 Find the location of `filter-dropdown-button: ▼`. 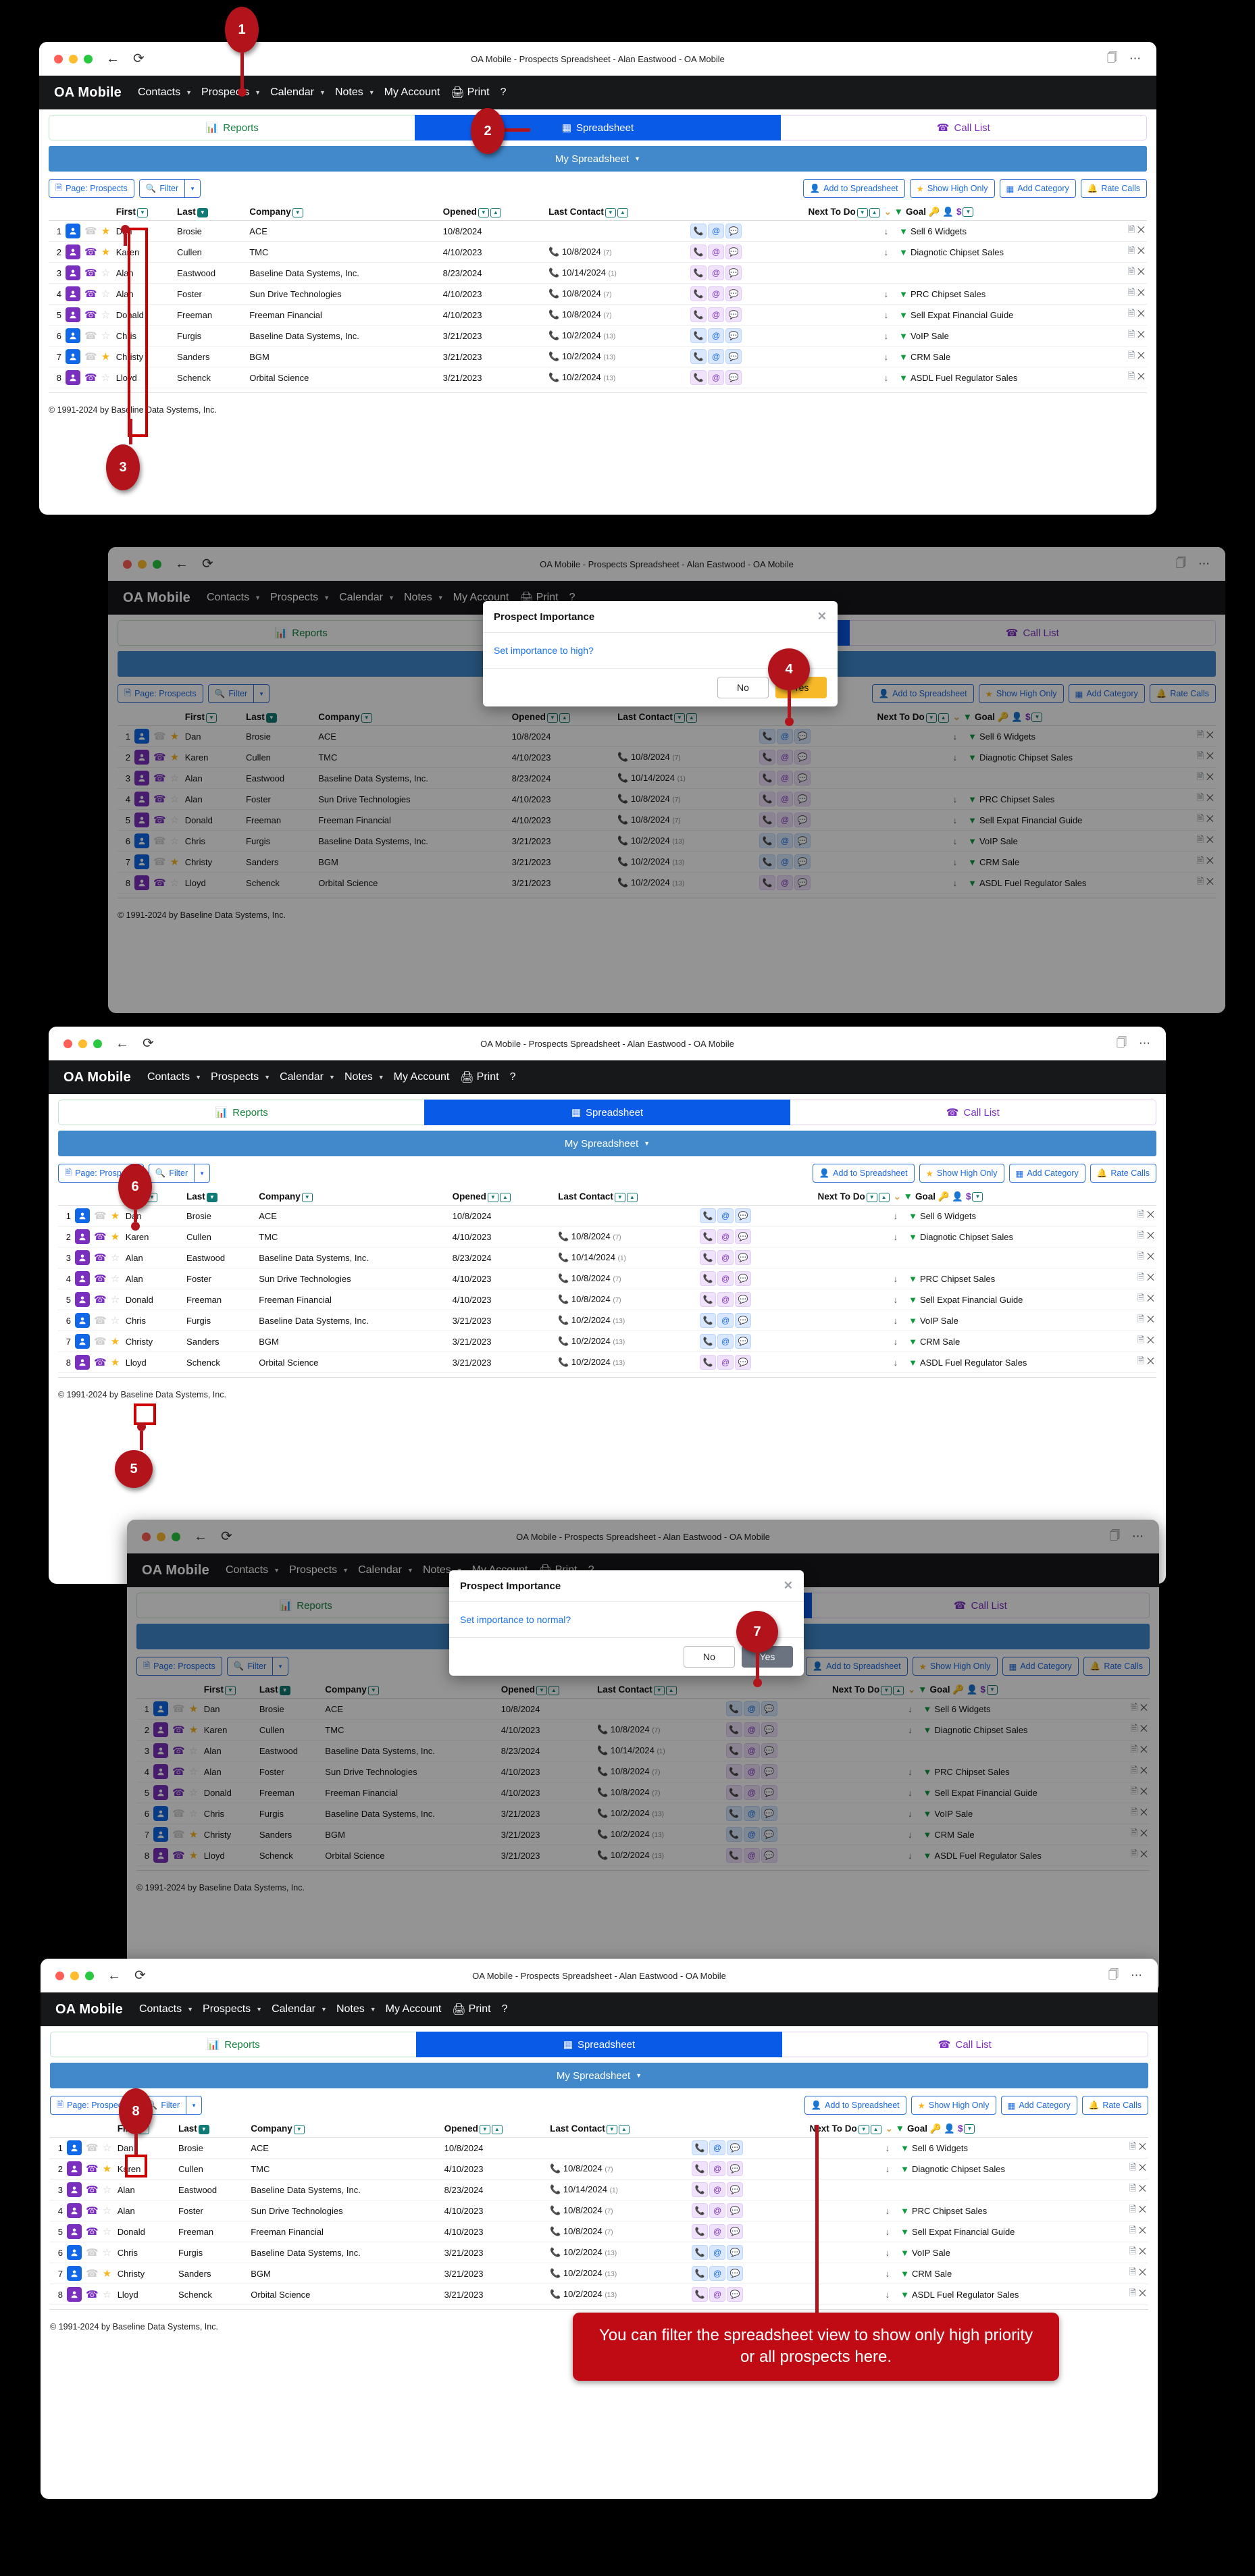

filter-dropdown-button: ▼ is located at coordinates (262, 693).